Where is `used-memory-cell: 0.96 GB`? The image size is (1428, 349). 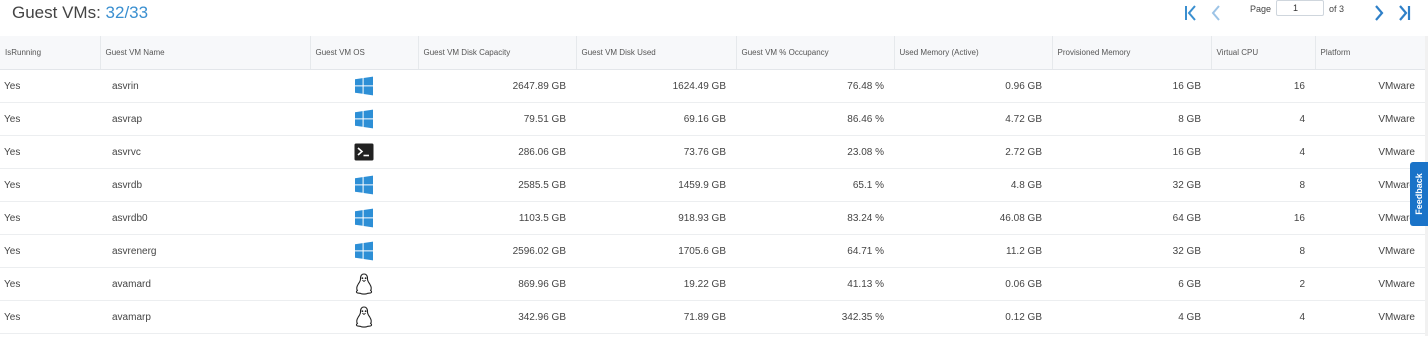
used-memory-cell: 0.96 GB is located at coordinates (973, 86).